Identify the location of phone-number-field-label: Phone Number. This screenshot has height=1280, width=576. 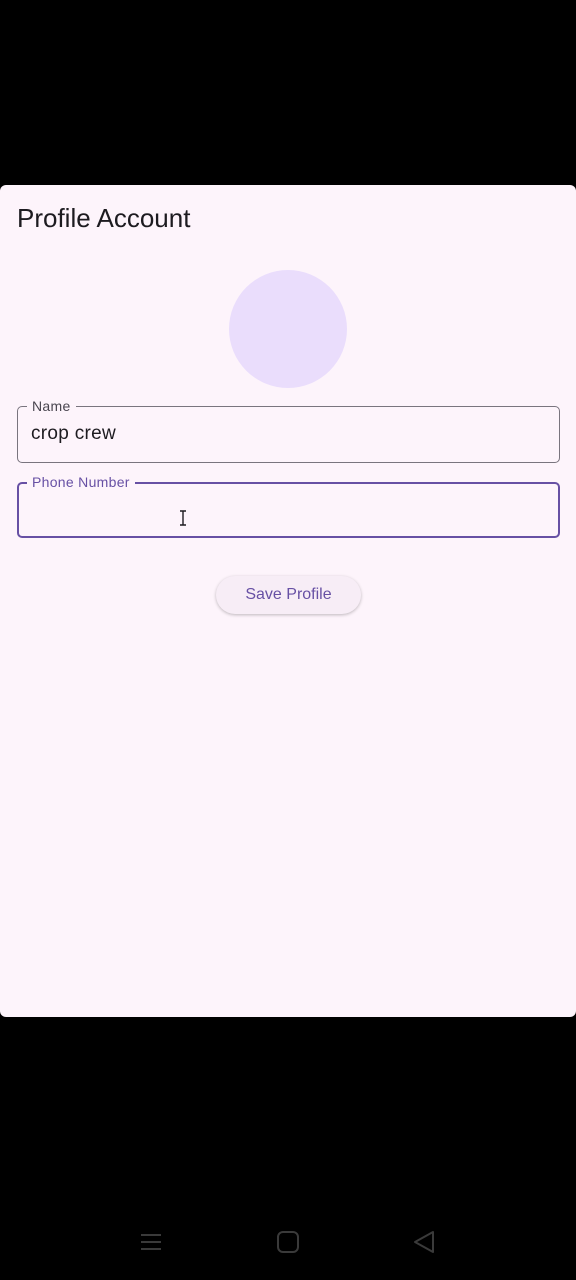
(81, 482).